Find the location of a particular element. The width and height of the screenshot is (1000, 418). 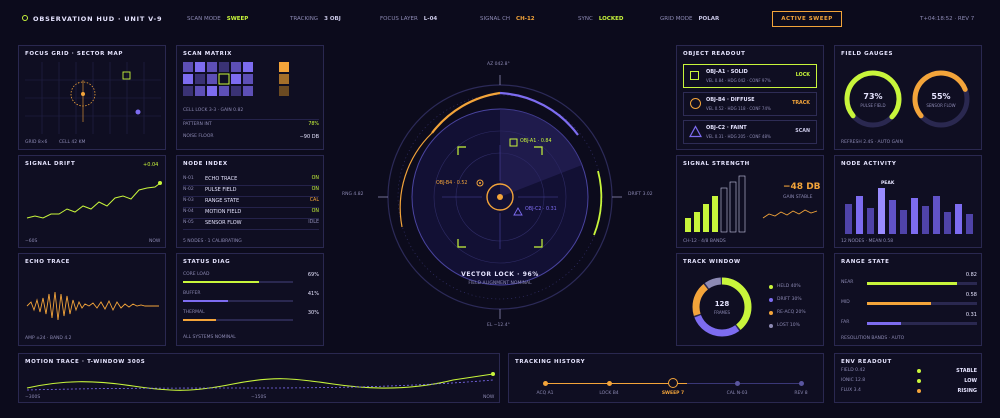

motion-trace-title: MOTION TRACE · T-WINDOW 300S is located at coordinates (85, 362).